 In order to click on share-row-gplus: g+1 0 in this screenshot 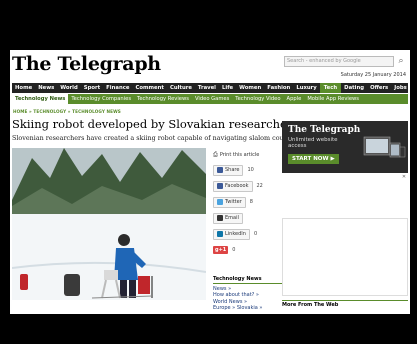, I will do `click(247, 250)`.